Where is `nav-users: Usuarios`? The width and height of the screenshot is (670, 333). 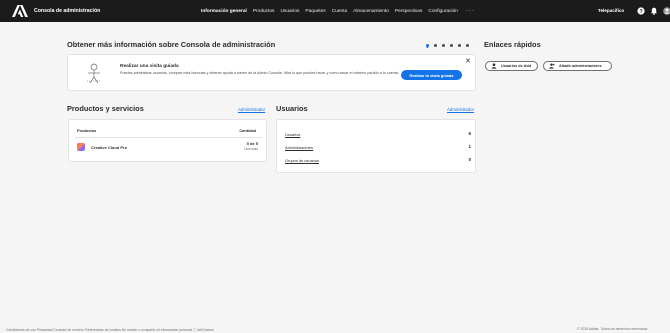 nav-users: Usuarios is located at coordinates (289, 11).